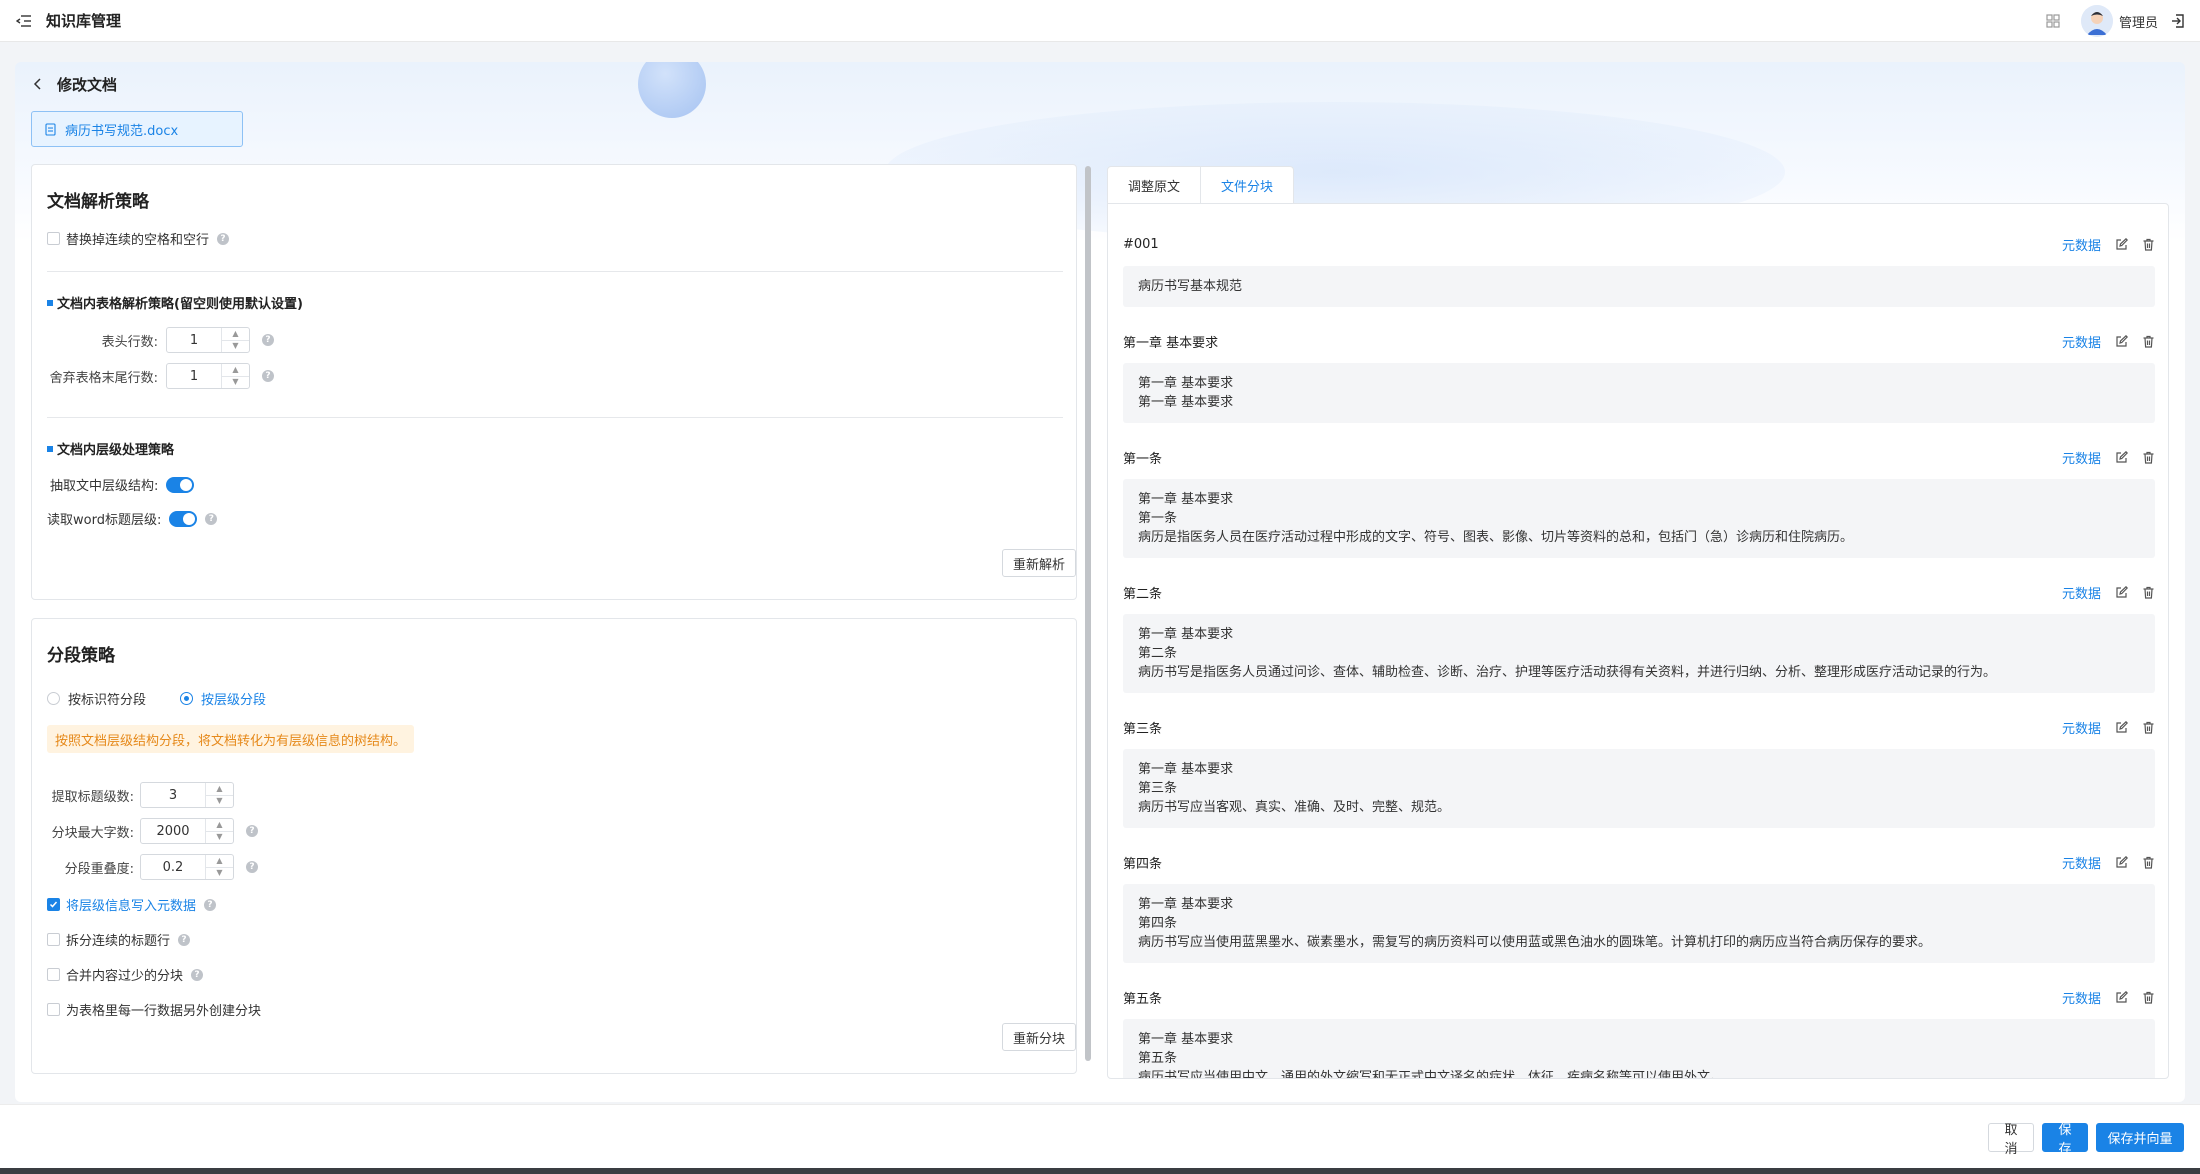 This screenshot has width=2200, height=1174. What do you see at coordinates (98, 202) in the screenshot?
I see `parse-panel-title: 文档解析策略` at bounding box center [98, 202].